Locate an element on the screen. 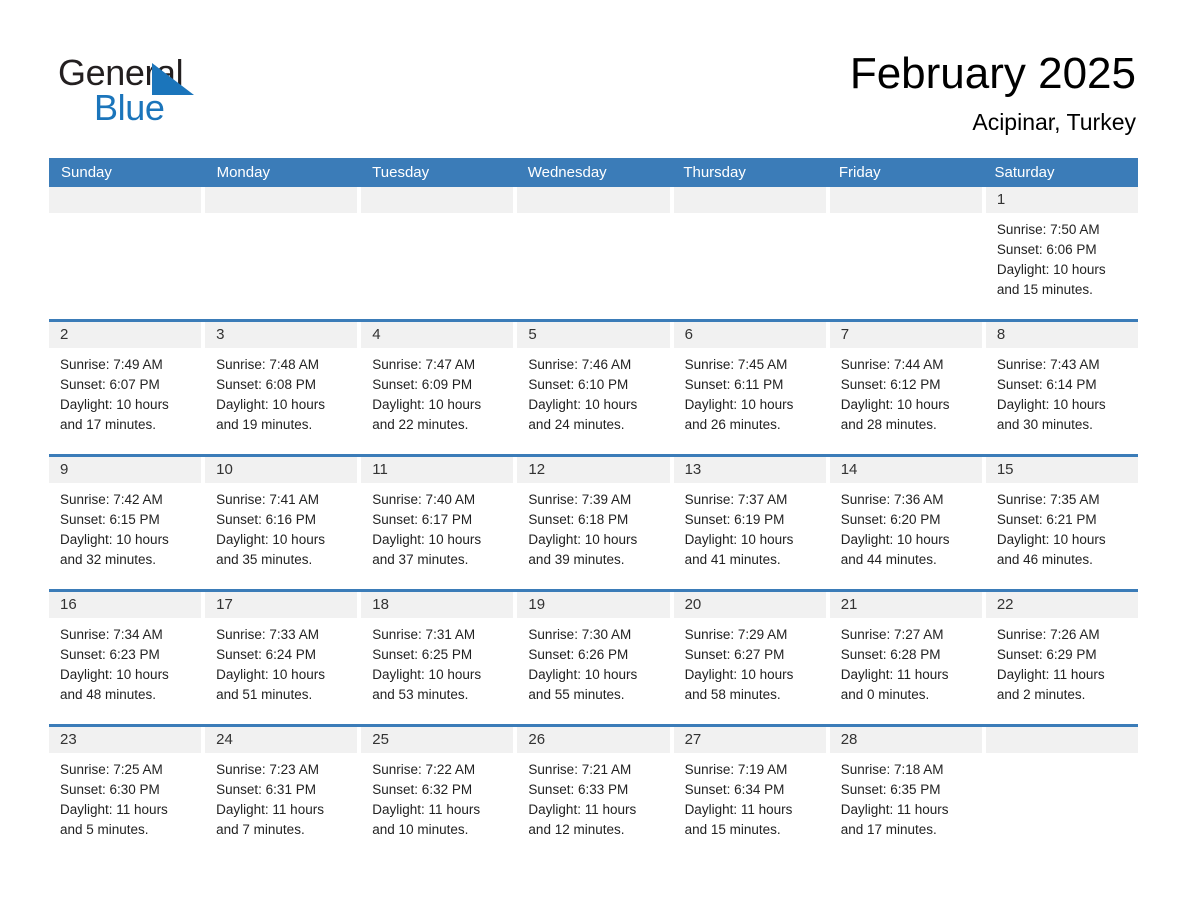  day-detail-line: and 5 minutes. is located at coordinates (104, 829).